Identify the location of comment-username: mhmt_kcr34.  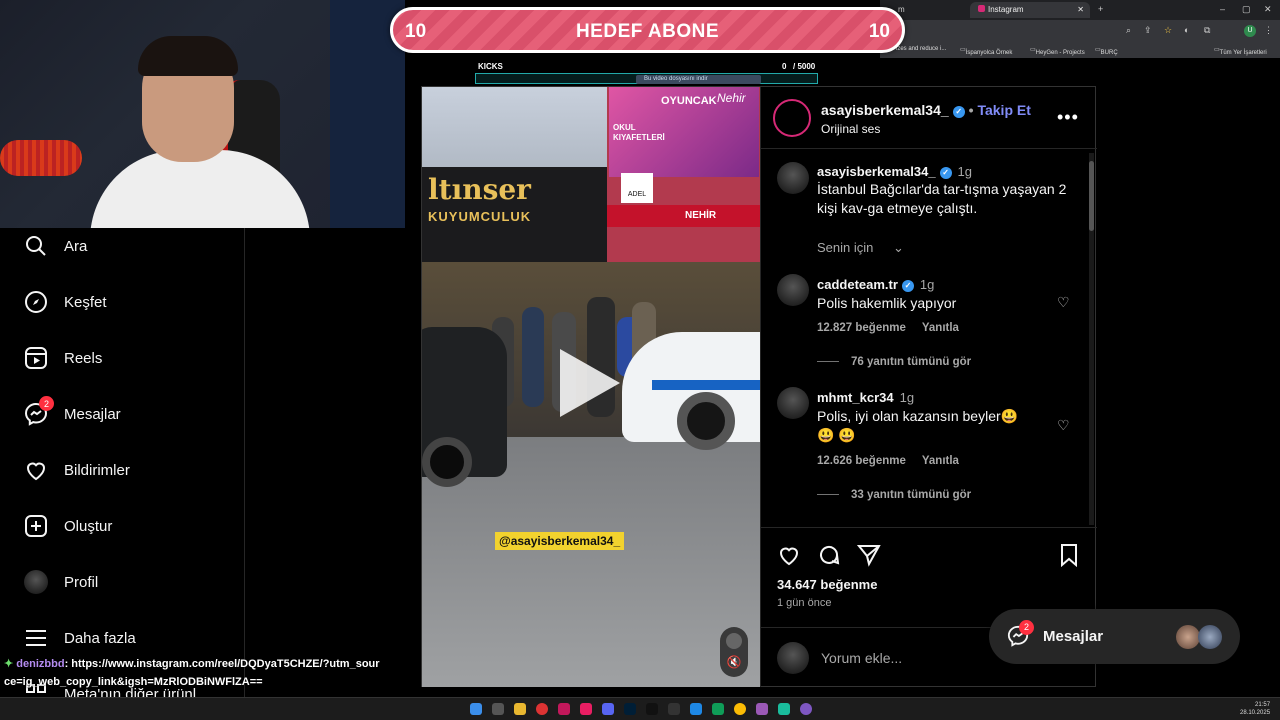
(855, 397).